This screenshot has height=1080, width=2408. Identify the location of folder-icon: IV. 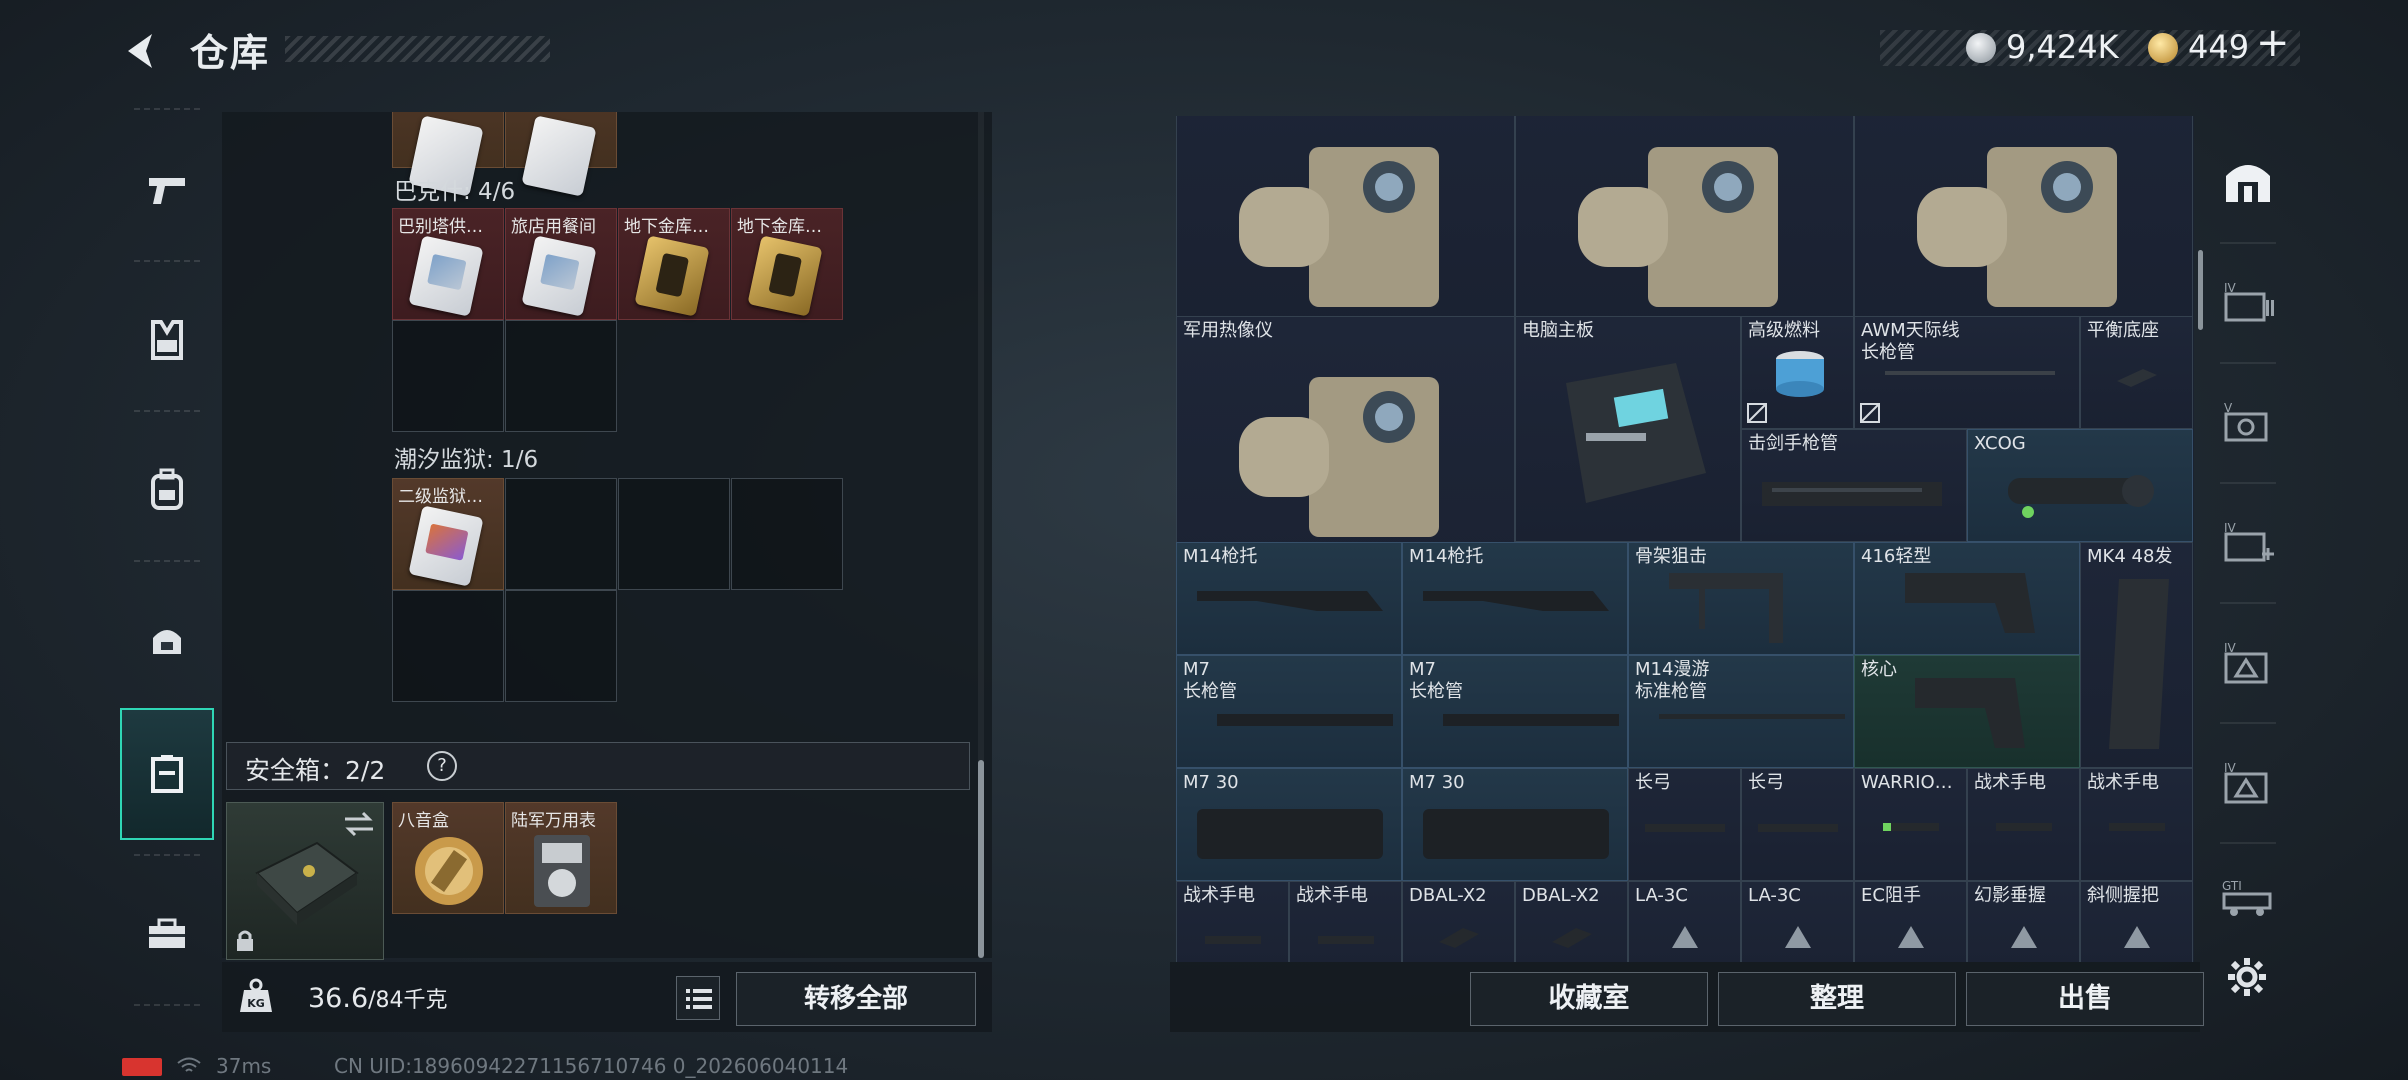
(2249, 301).